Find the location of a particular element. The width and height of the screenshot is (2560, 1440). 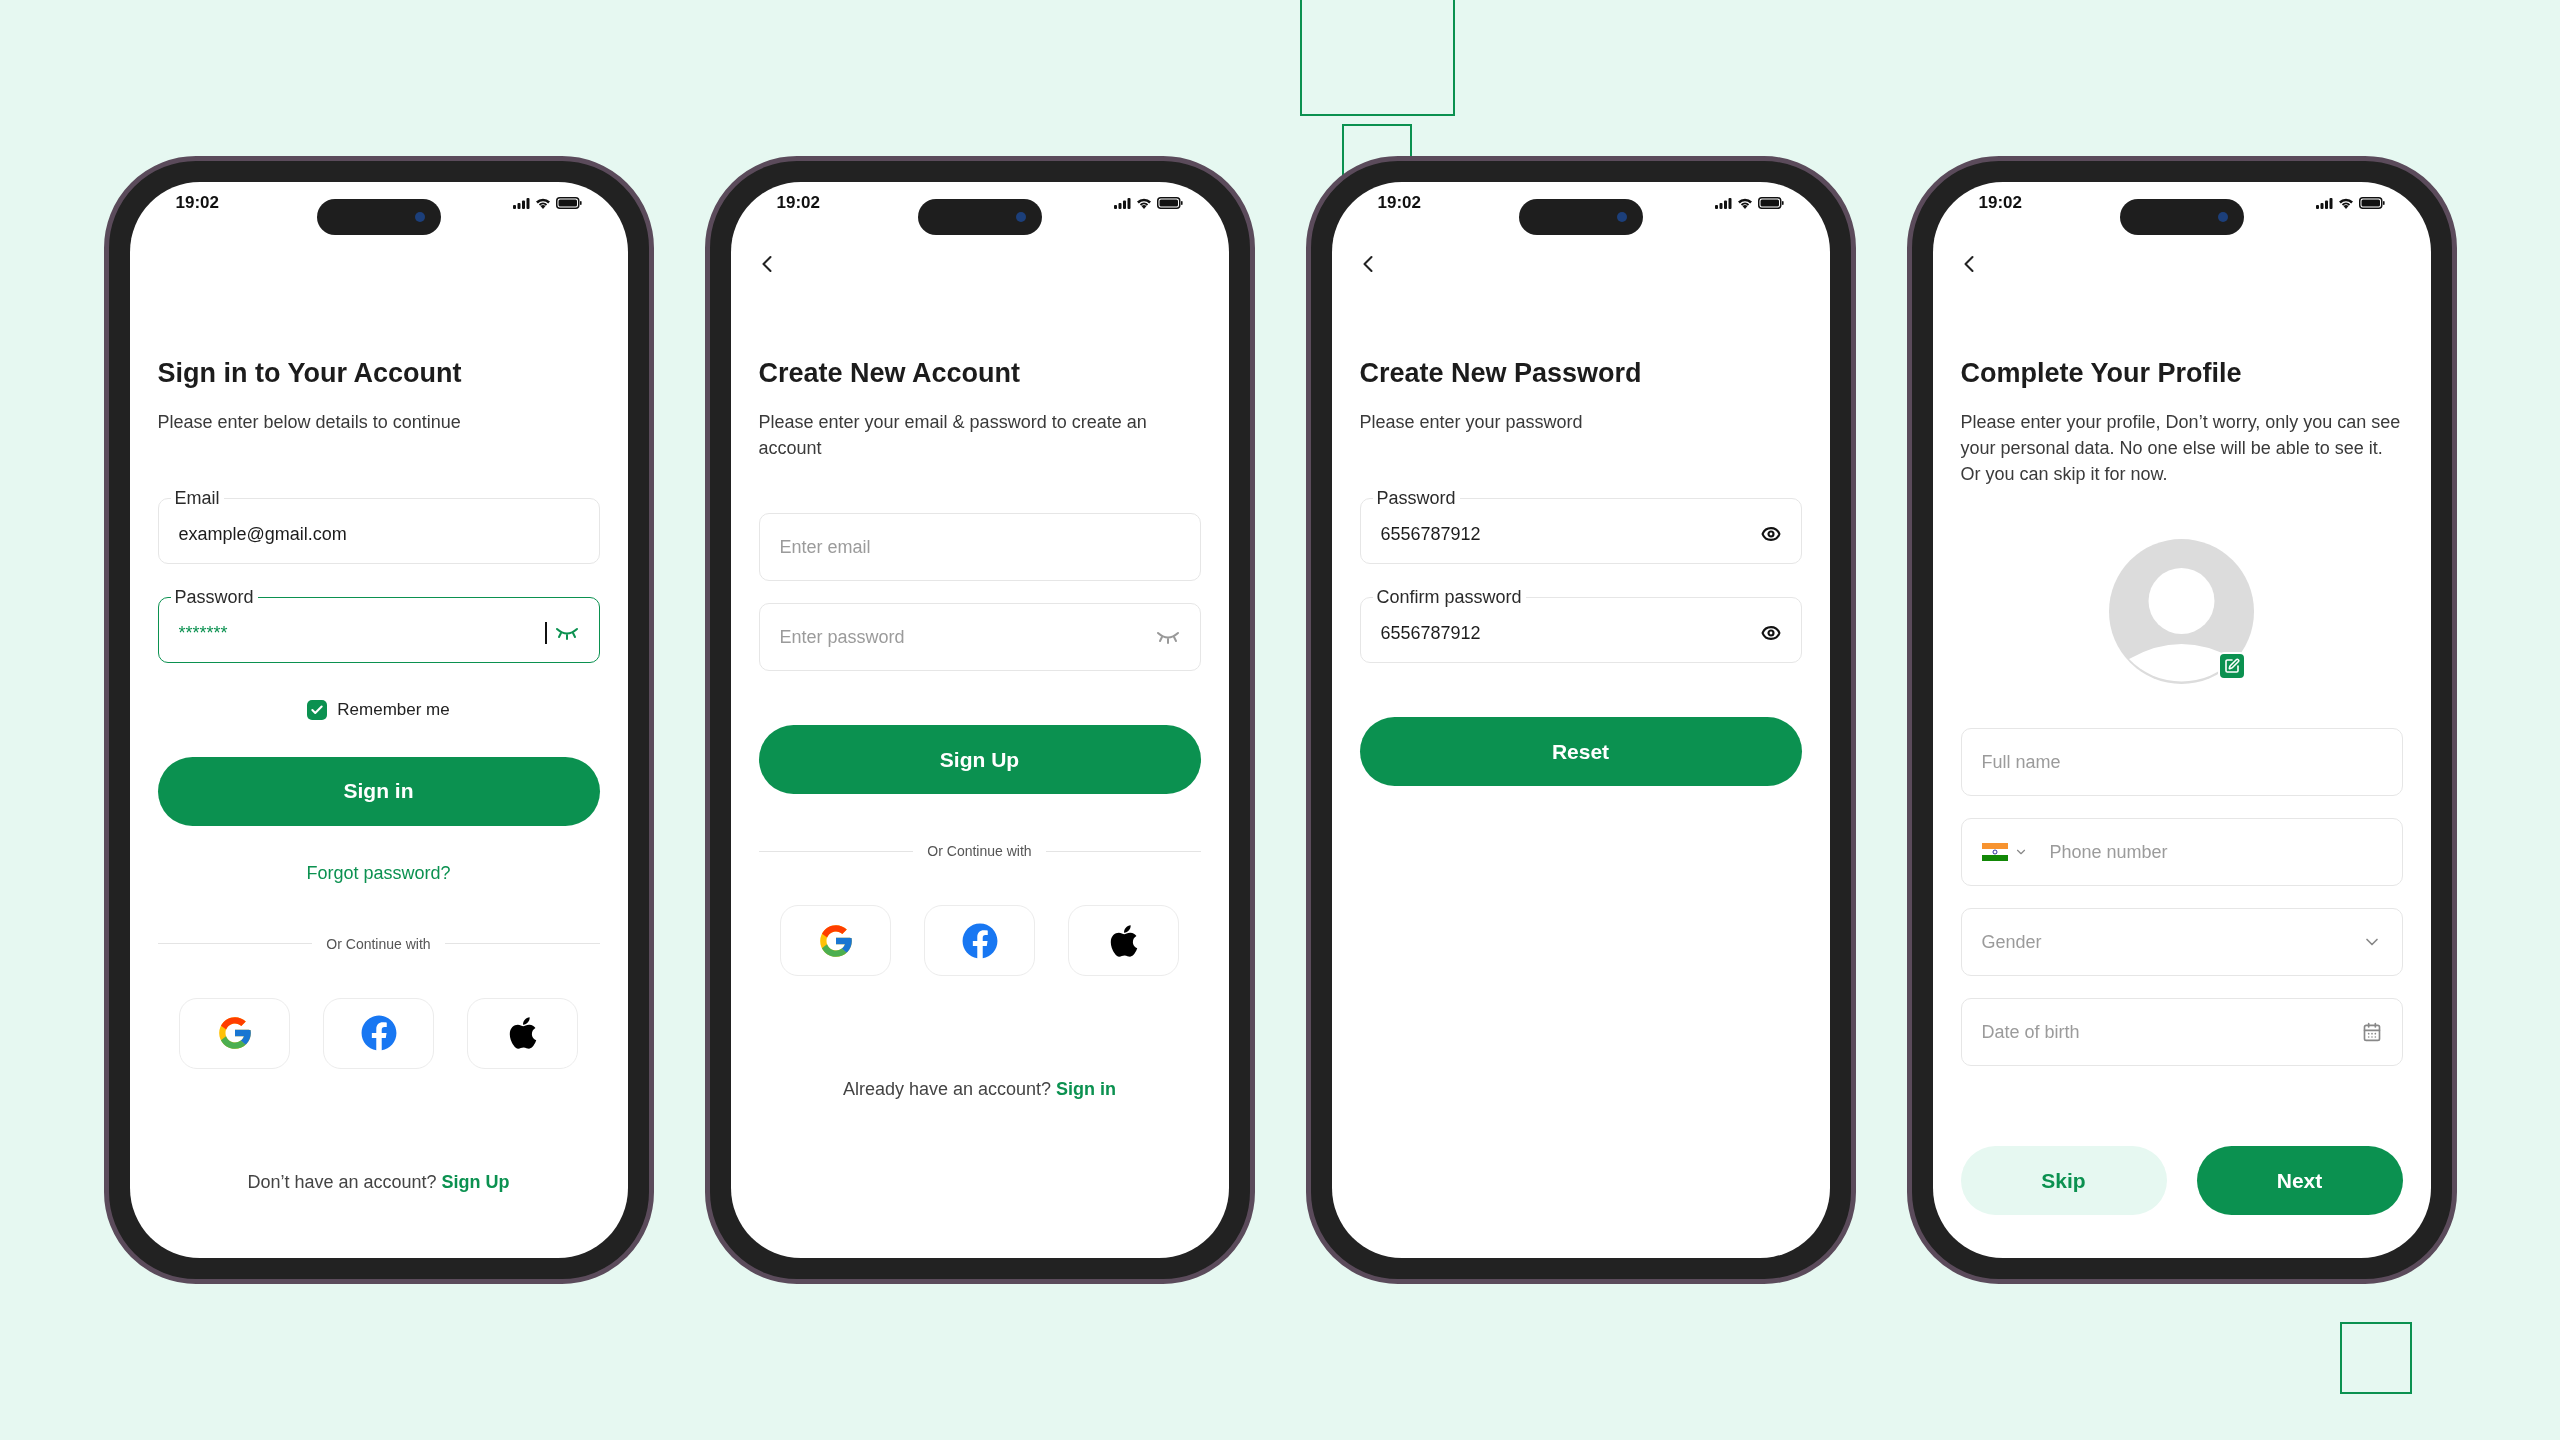

text-input: example@gmail.com is located at coordinates (378, 534).